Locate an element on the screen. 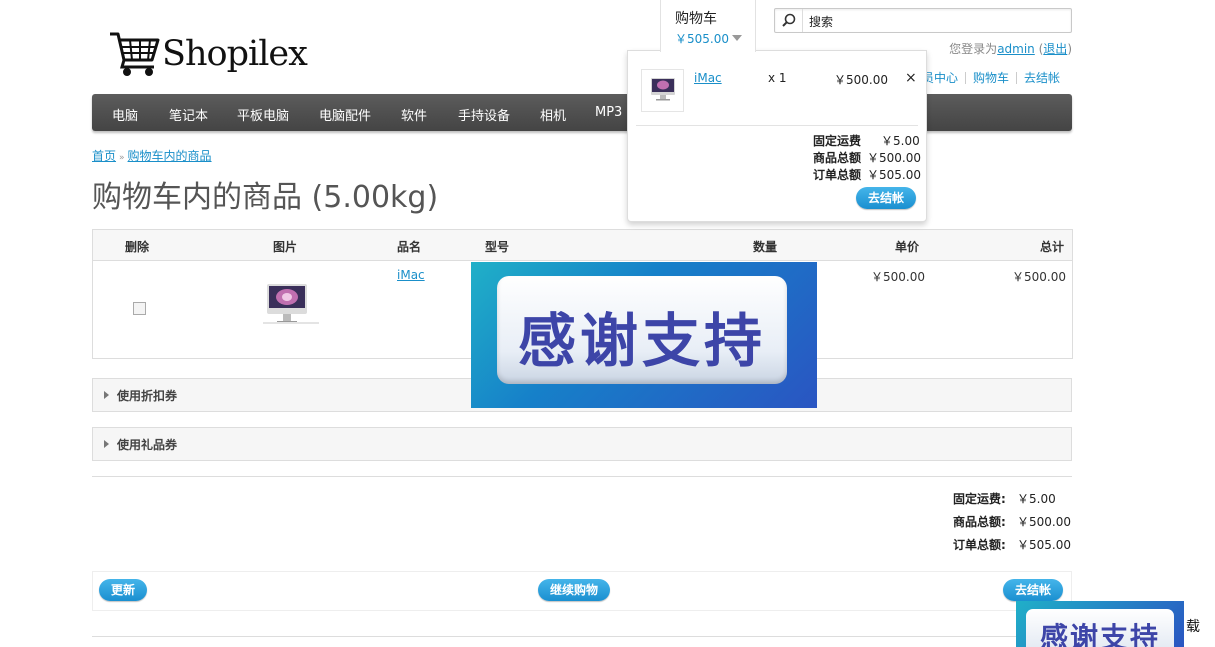 The height and width of the screenshot is (647, 1215). logout-link: 退出 is located at coordinates (1055, 49).